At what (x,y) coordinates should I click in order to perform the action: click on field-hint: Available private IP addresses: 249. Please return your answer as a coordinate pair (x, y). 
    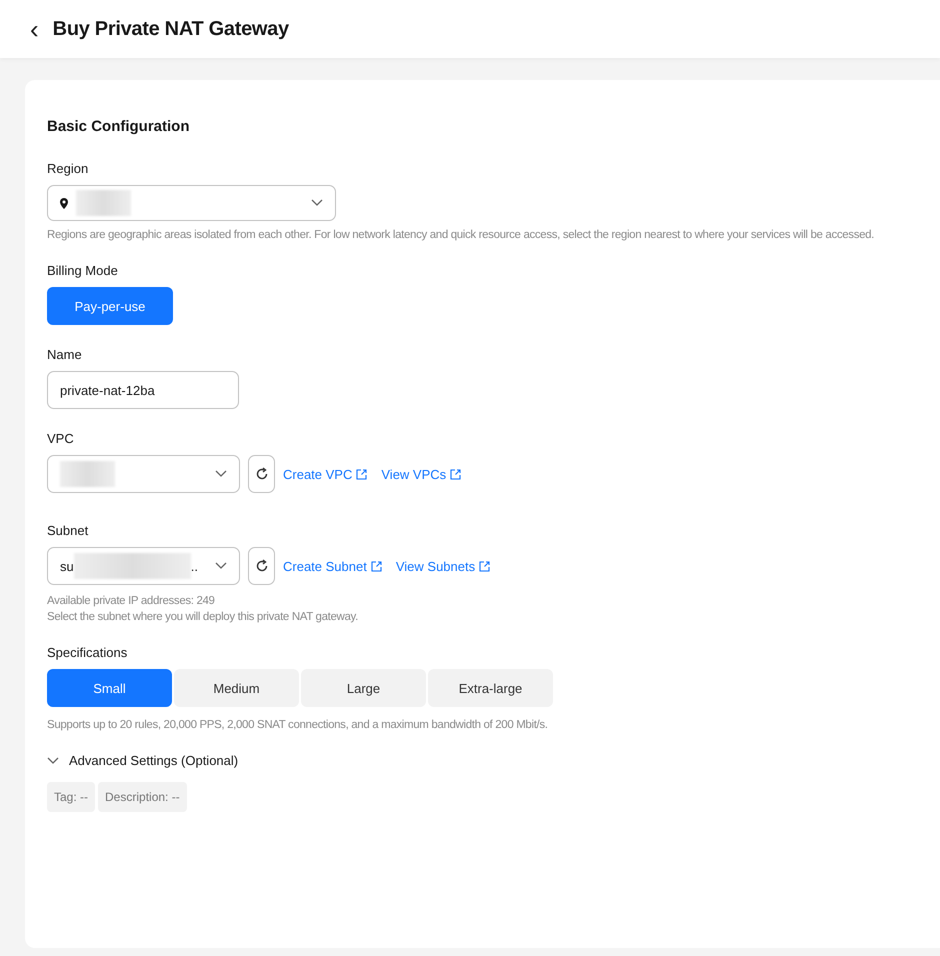
    Looking at the image, I should click on (131, 601).